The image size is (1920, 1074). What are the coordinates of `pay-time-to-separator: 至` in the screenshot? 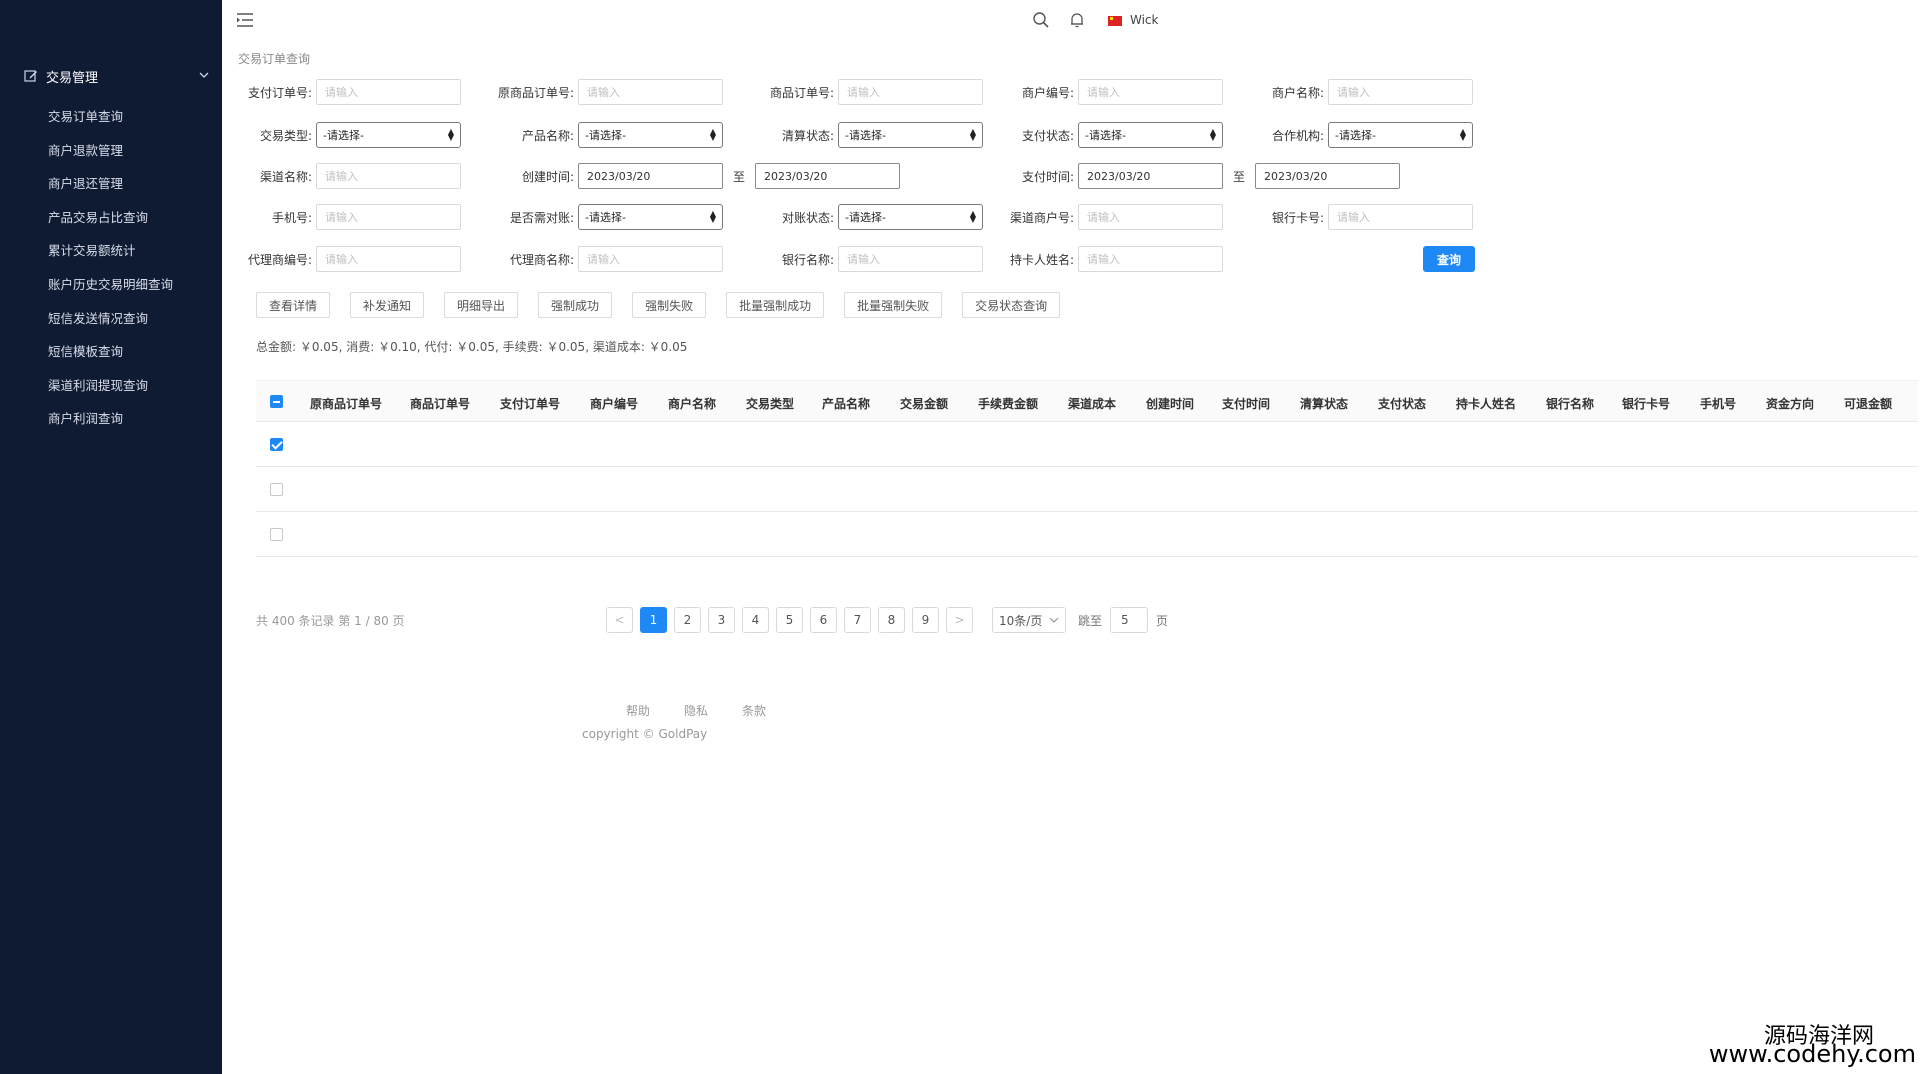 It's located at (1239, 176).